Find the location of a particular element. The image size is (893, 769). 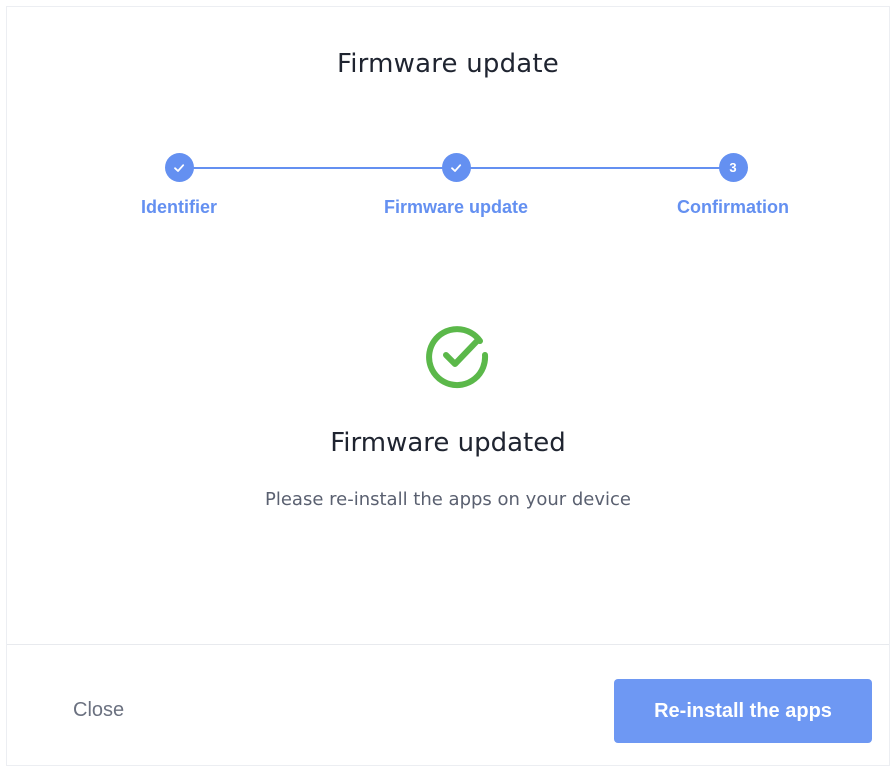

success-check-circle-icon is located at coordinates (458, 355).